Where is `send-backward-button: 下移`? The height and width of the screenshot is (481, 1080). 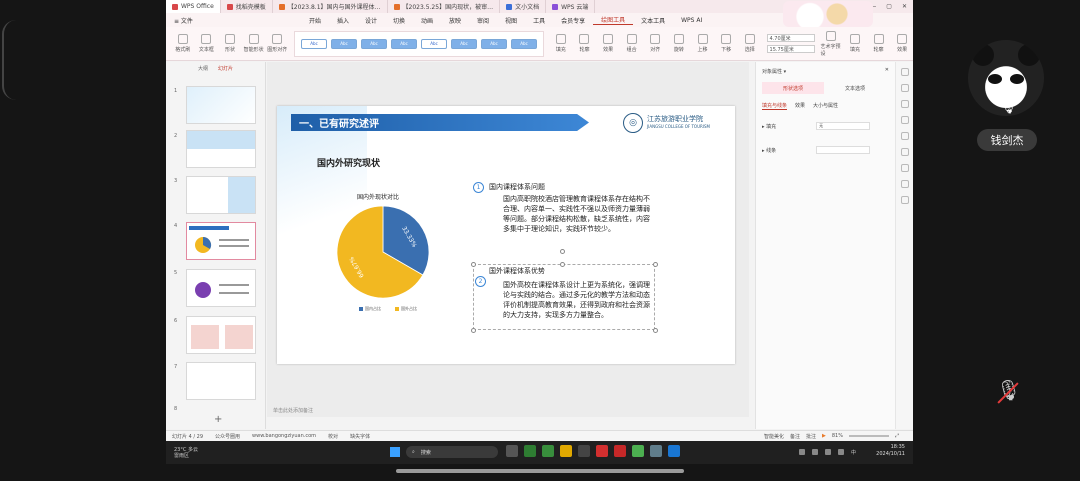 send-backward-button: 下移 is located at coordinates (726, 44).